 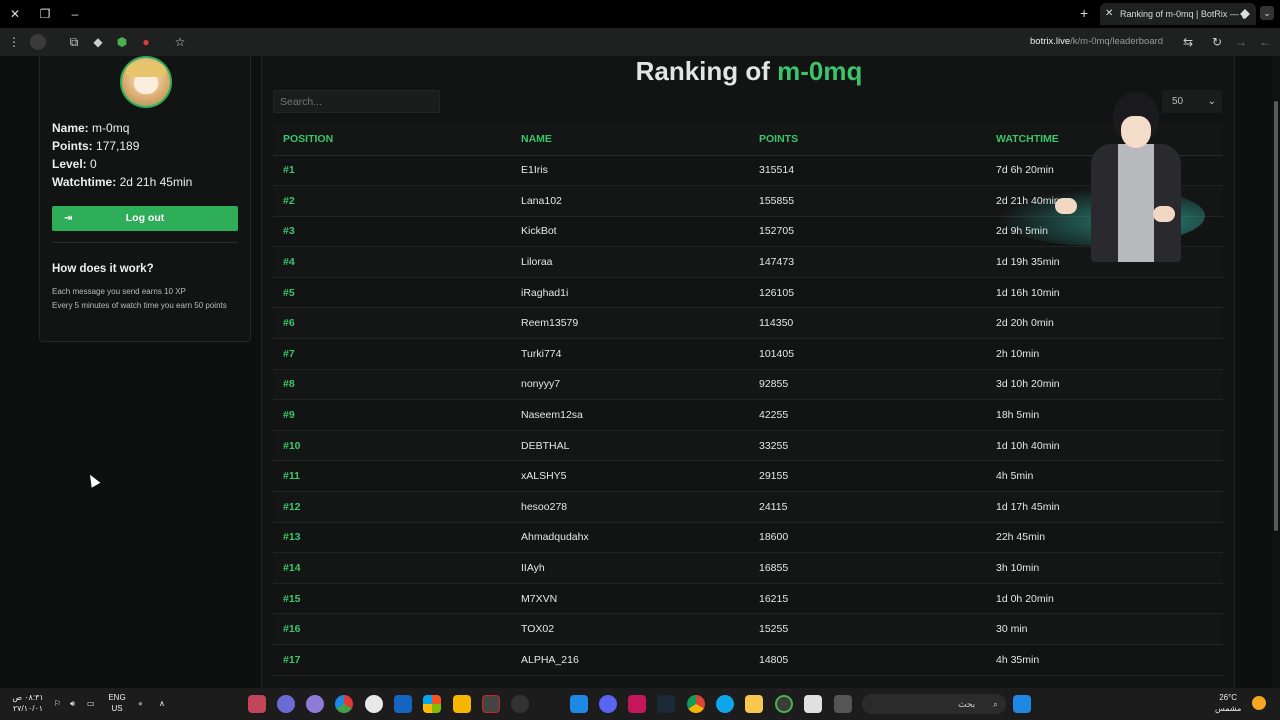 I want to click on minimize-window-icon: –, so click(x=75, y=14).